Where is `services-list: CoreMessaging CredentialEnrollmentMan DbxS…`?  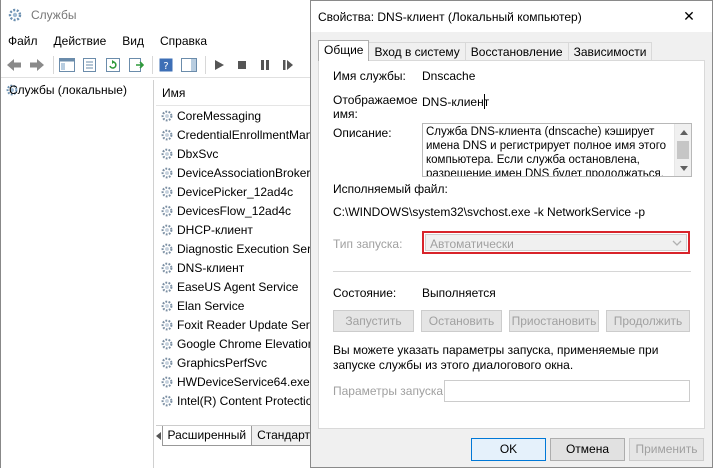
services-list: CoreMessaging CredentialEnrollmentMan DbxS… is located at coordinates (236, 258).